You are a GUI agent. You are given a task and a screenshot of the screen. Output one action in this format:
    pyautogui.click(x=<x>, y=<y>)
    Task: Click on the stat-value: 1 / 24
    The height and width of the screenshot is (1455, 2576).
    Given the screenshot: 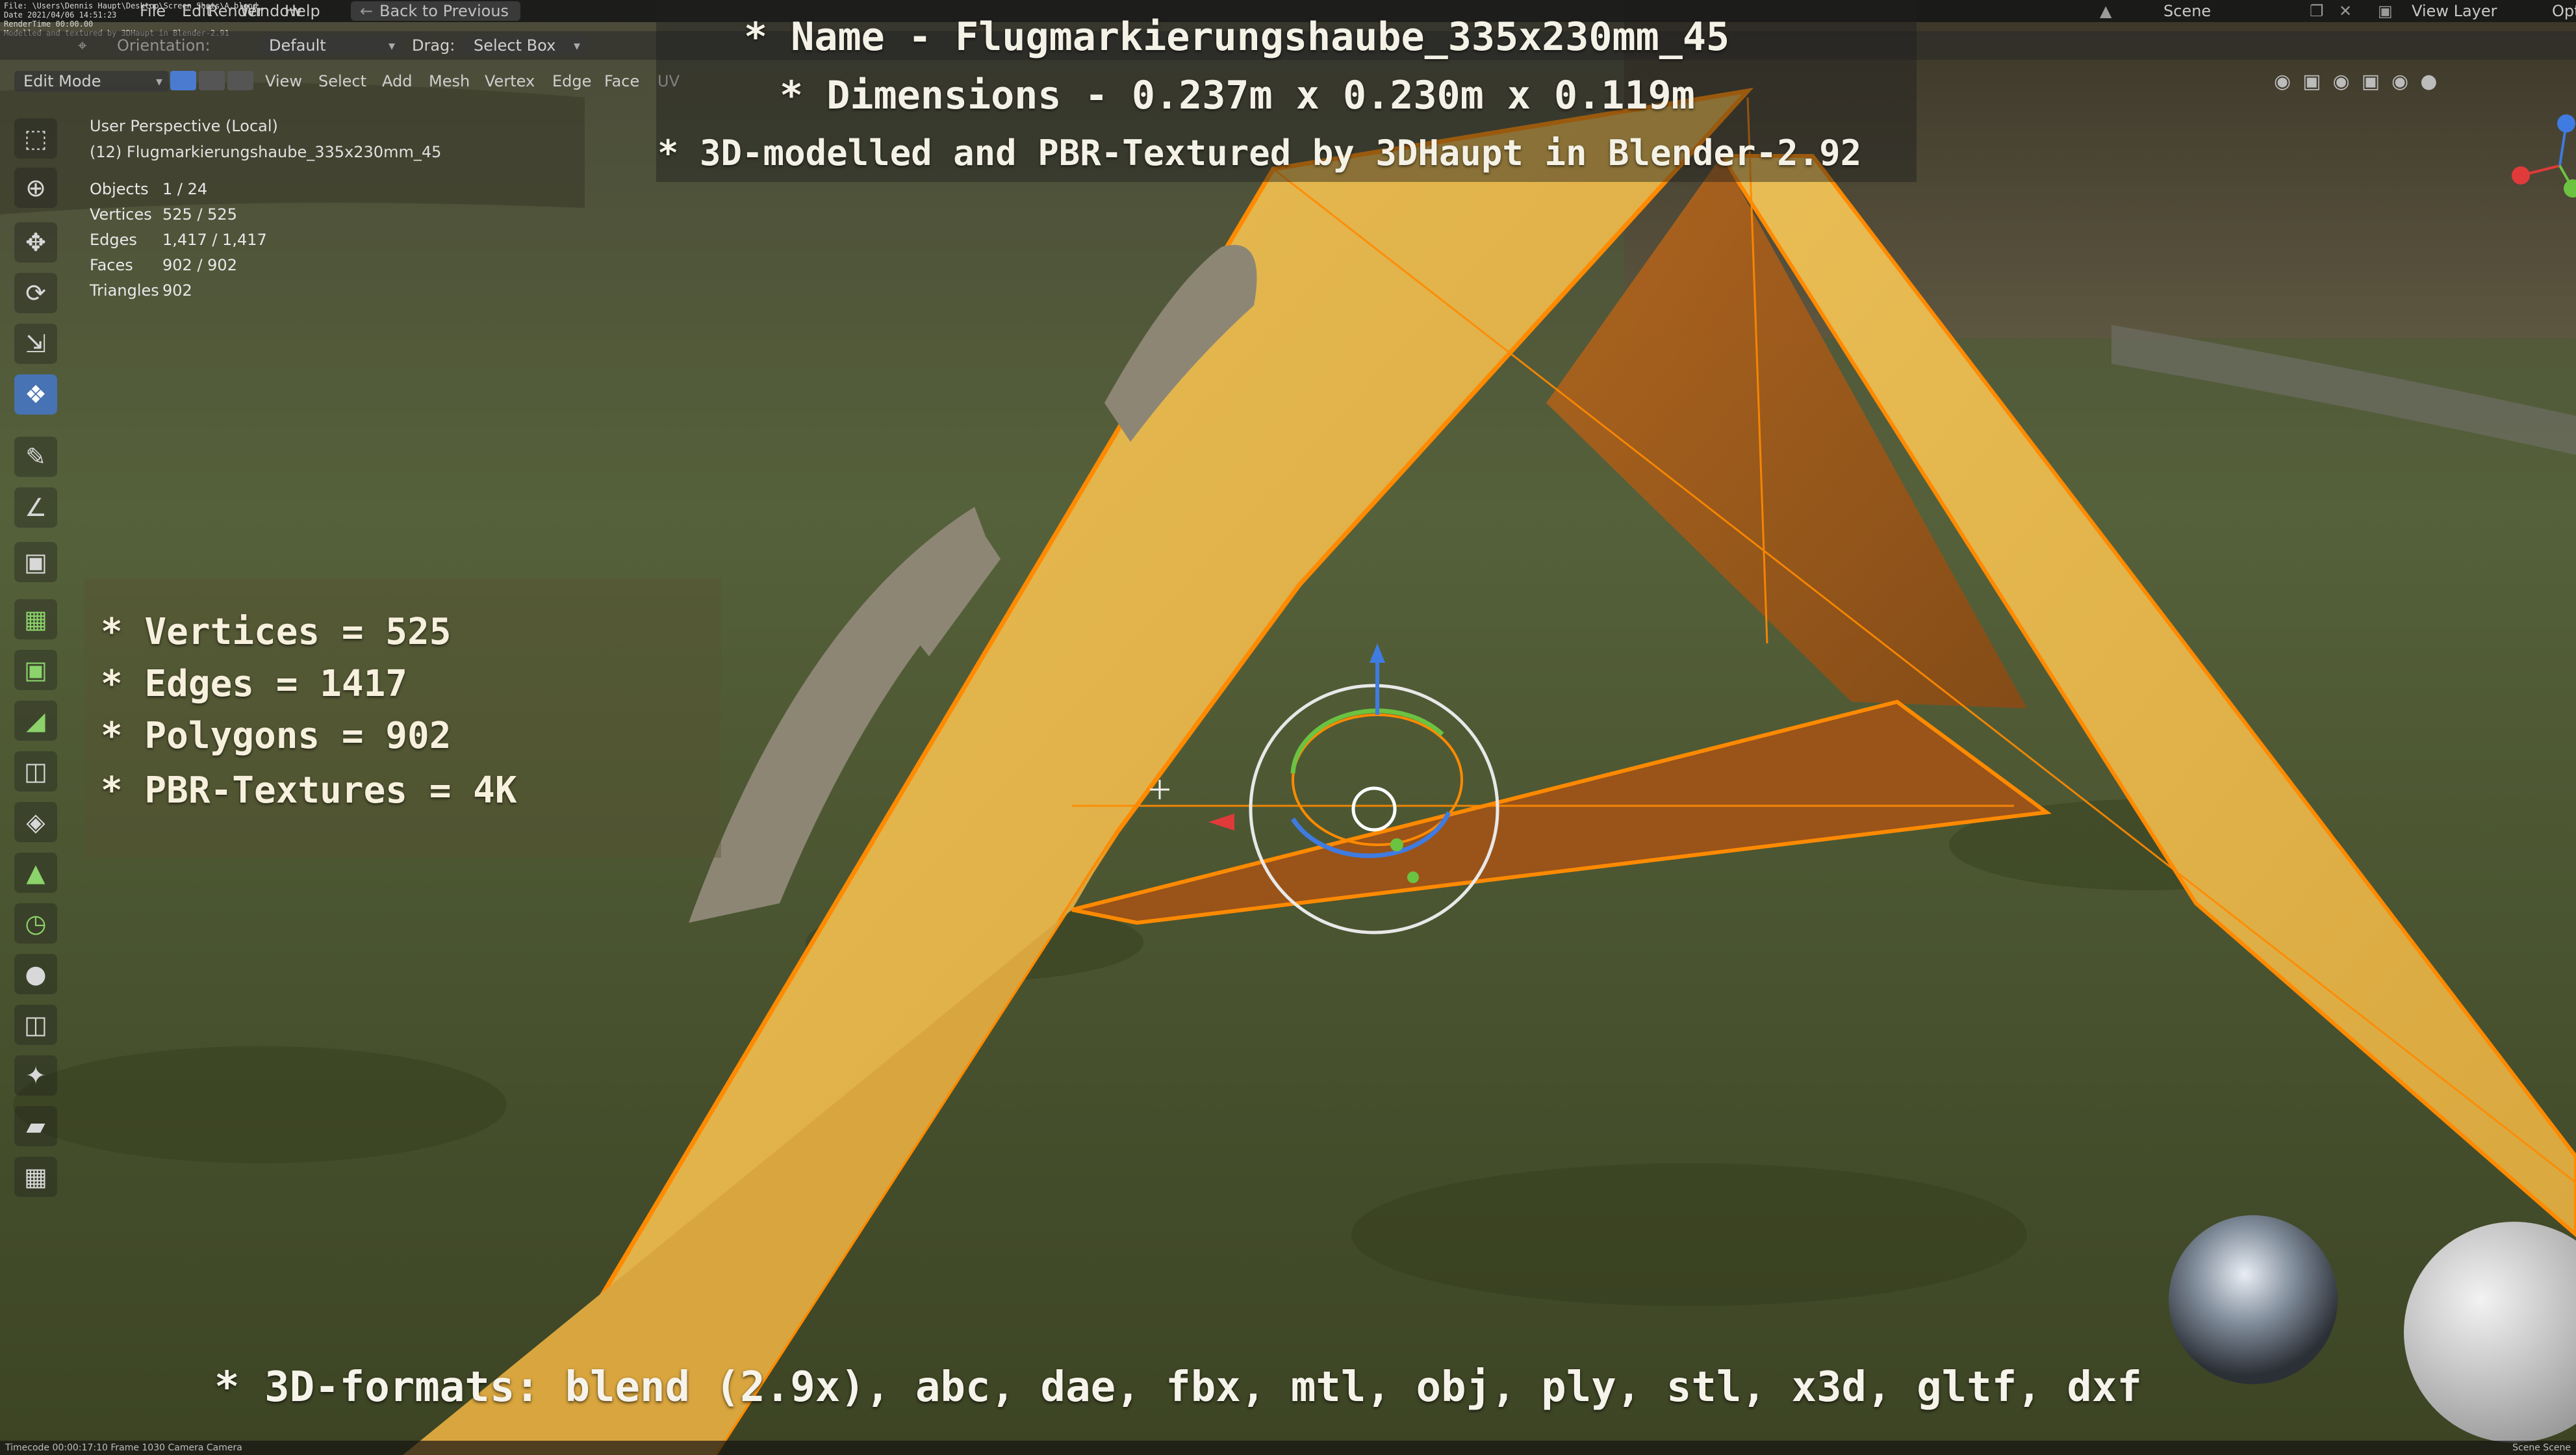 What is the action you would take?
    pyautogui.click(x=185, y=189)
    